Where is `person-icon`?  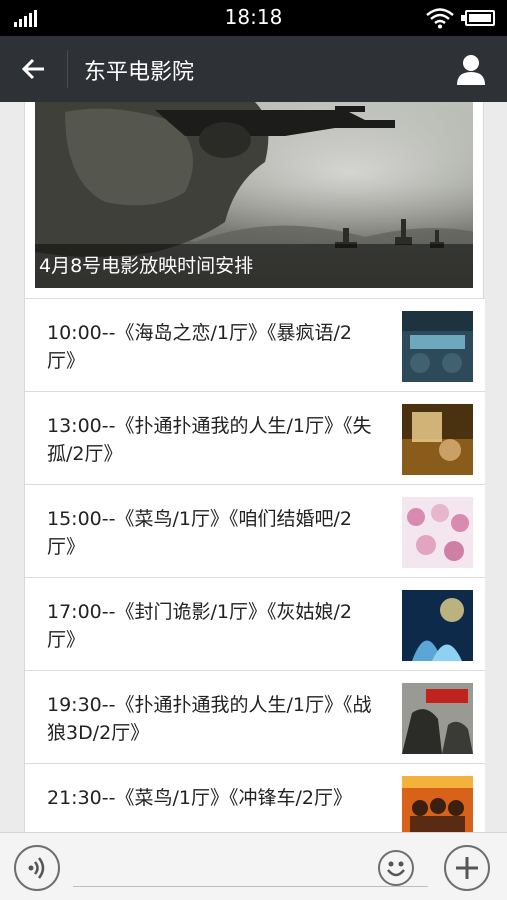 person-icon is located at coordinates (471, 69).